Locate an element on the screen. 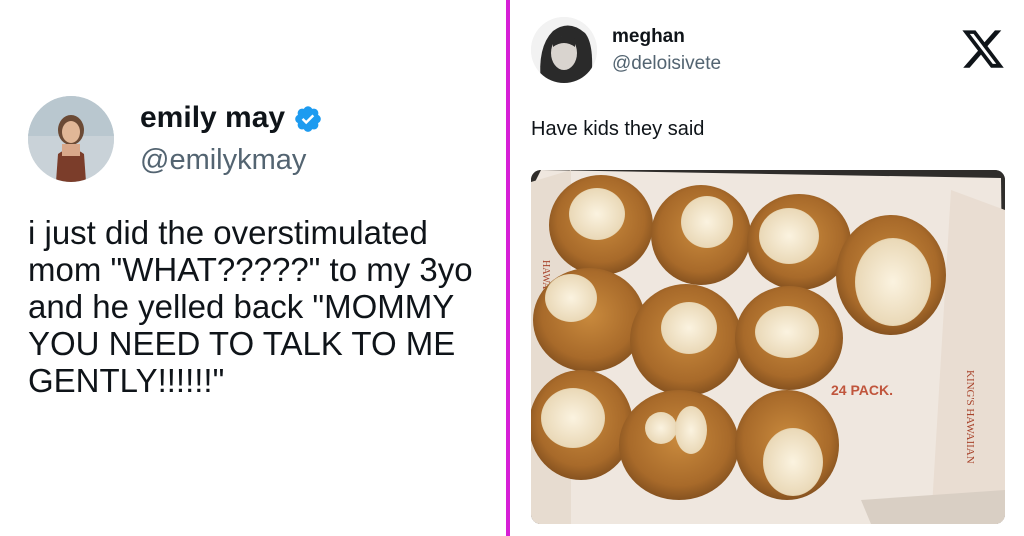  verified-badge-icon is located at coordinates (308, 119).